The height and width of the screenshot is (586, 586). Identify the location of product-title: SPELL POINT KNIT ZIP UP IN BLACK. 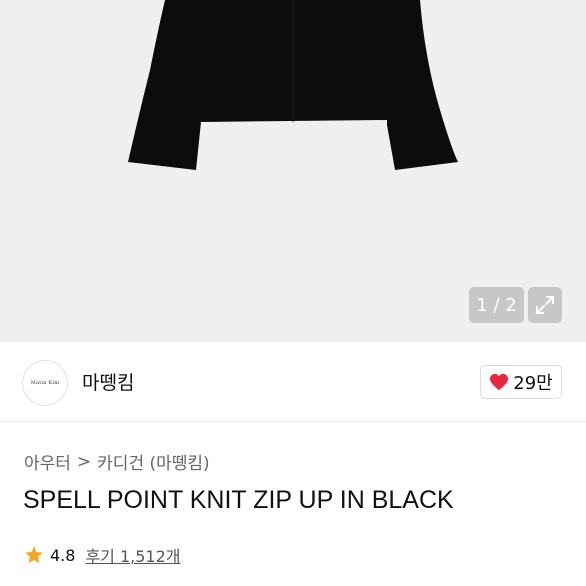
(238, 500).